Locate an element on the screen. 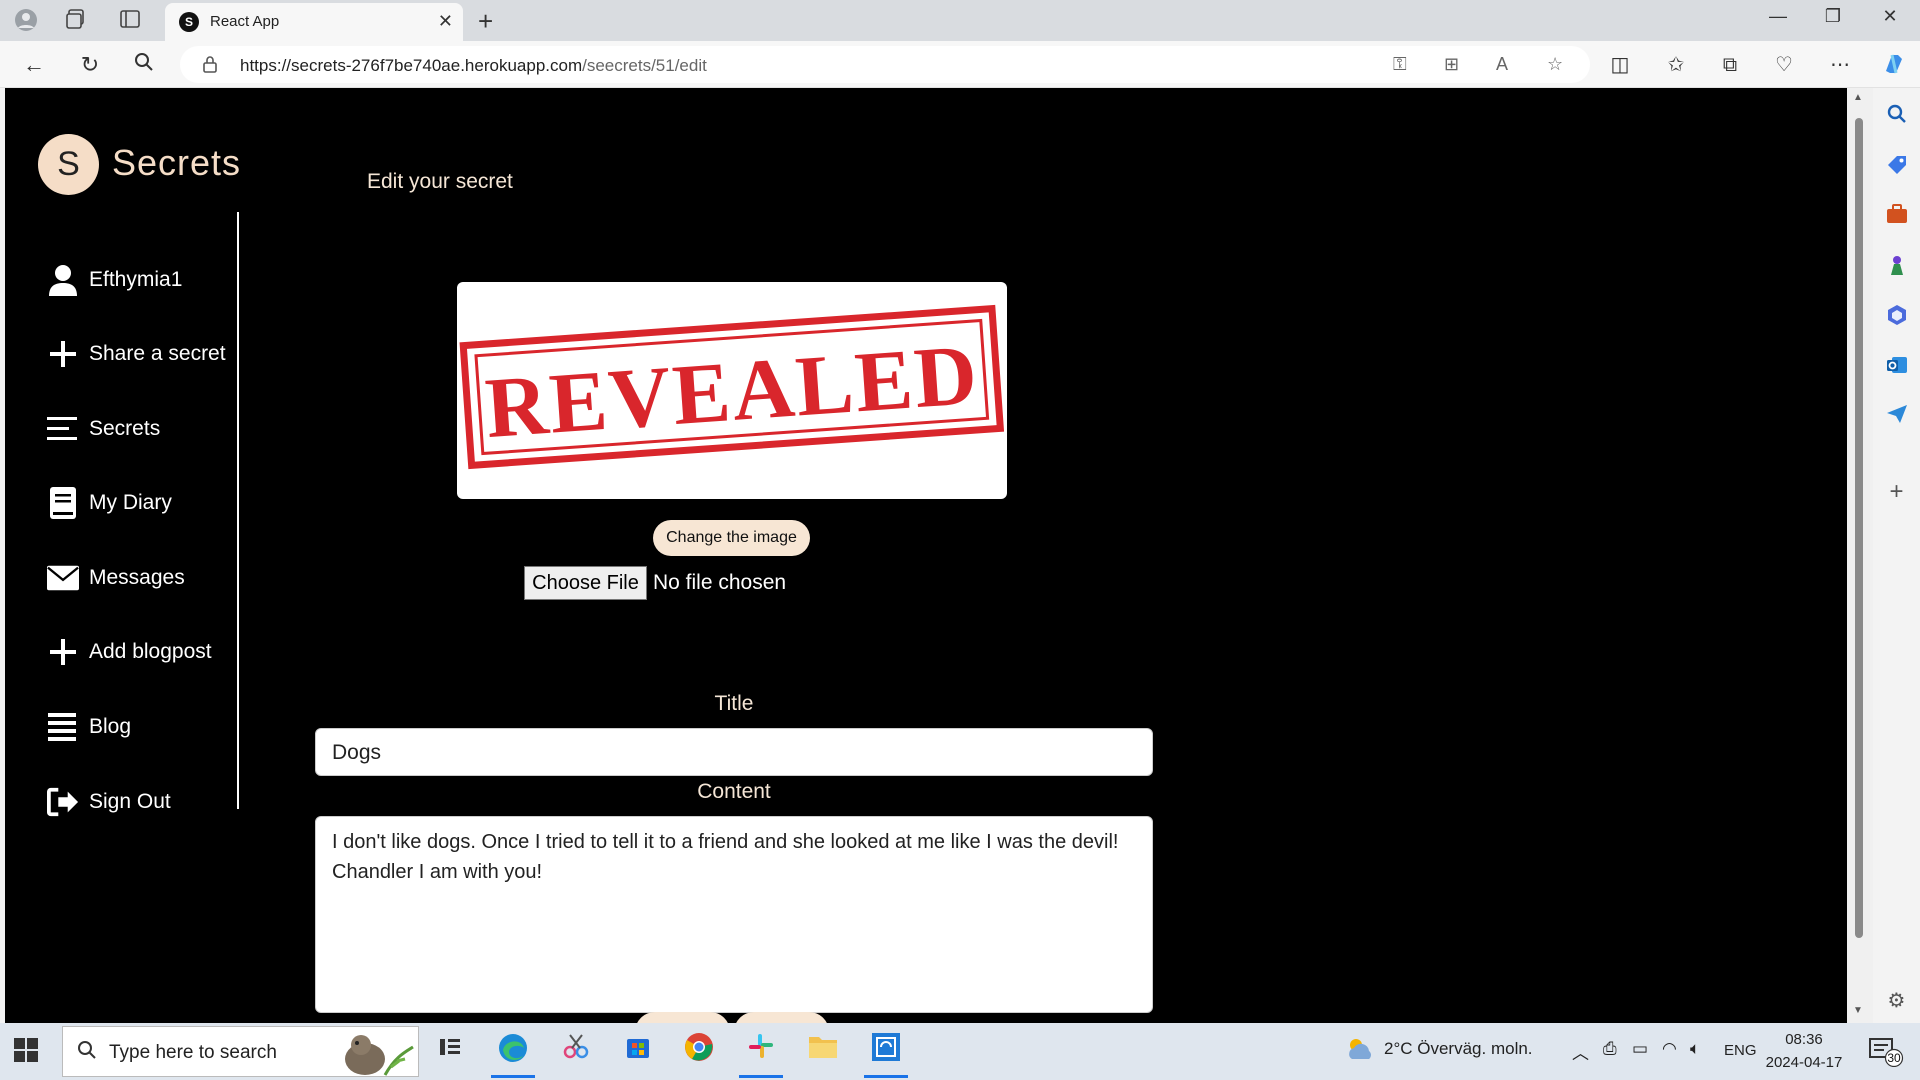  sidebar-item-messages: Messages is located at coordinates (116, 578).